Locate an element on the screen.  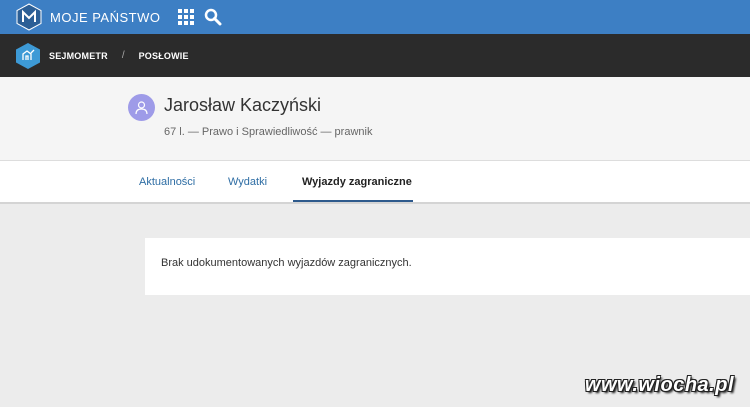
sejmometr-logo-icon is located at coordinates (28, 56).